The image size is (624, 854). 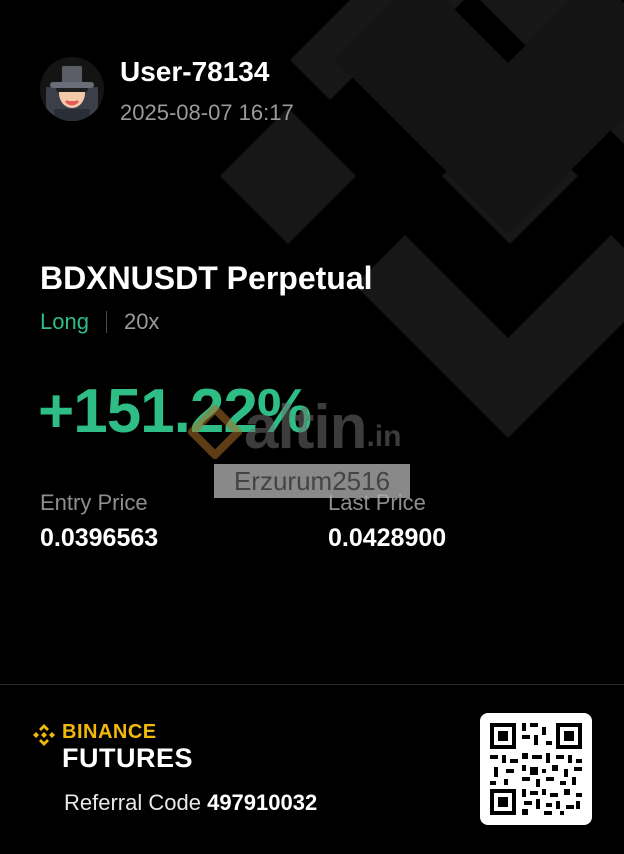 What do you see at coordinates (94, 502) in the screenshot?
I see `entry-price-label: Entry Price` at bounding box center [94, 502].